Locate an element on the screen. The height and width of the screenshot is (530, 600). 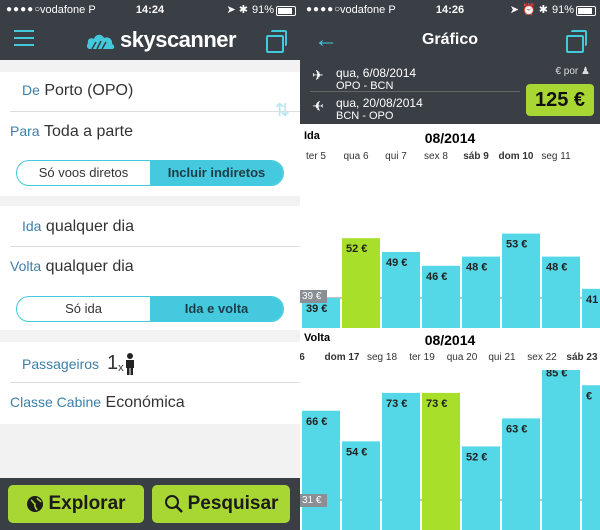
day-label: sáb 23 is located at coordinates (582, 357).